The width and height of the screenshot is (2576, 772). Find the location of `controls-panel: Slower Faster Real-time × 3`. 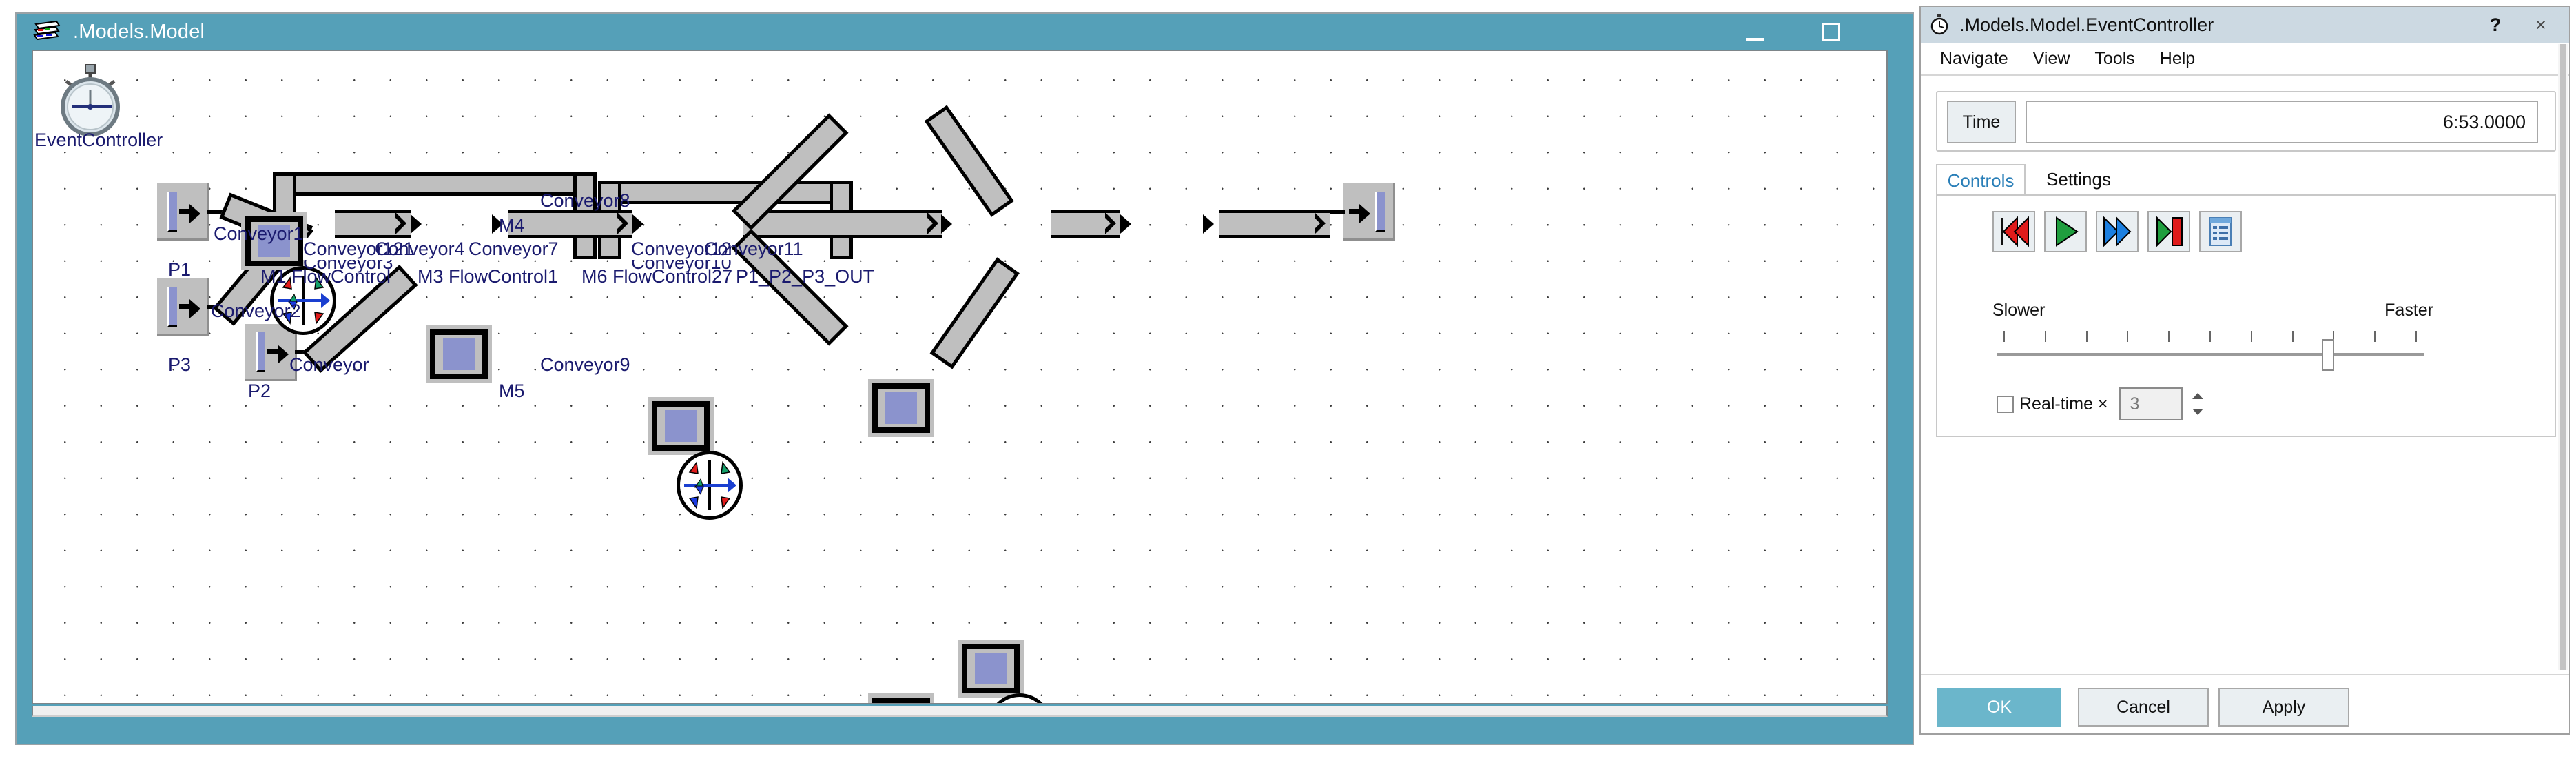

controls-panel: Slower Faster Real-time × 3 is located at coordinates (2246, 315).